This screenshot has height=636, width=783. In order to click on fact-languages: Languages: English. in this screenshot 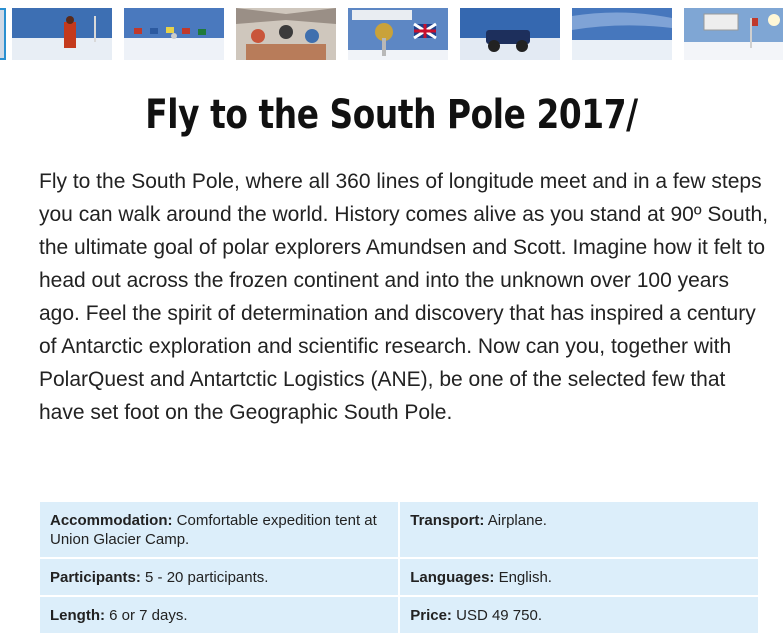, I will do `click(579, 577)`.